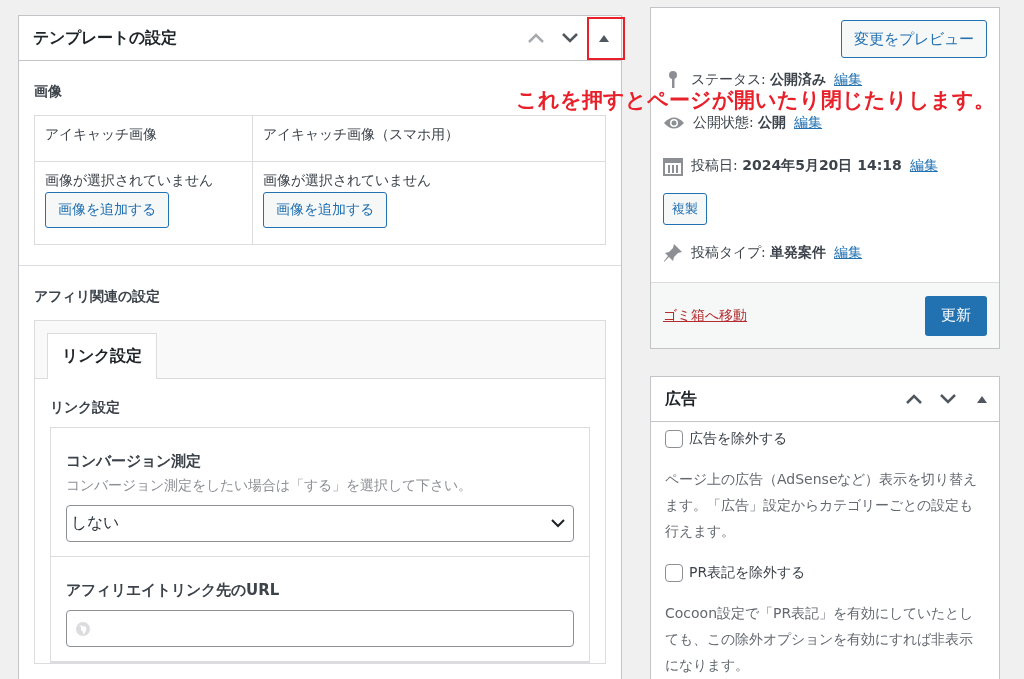 Image resolution: width=1024 pixels, height=679 pixels. Describe the element at coordinates (97, 297) in the screenshot. I see `section-heading: アフィリ関連の設定` at that location.